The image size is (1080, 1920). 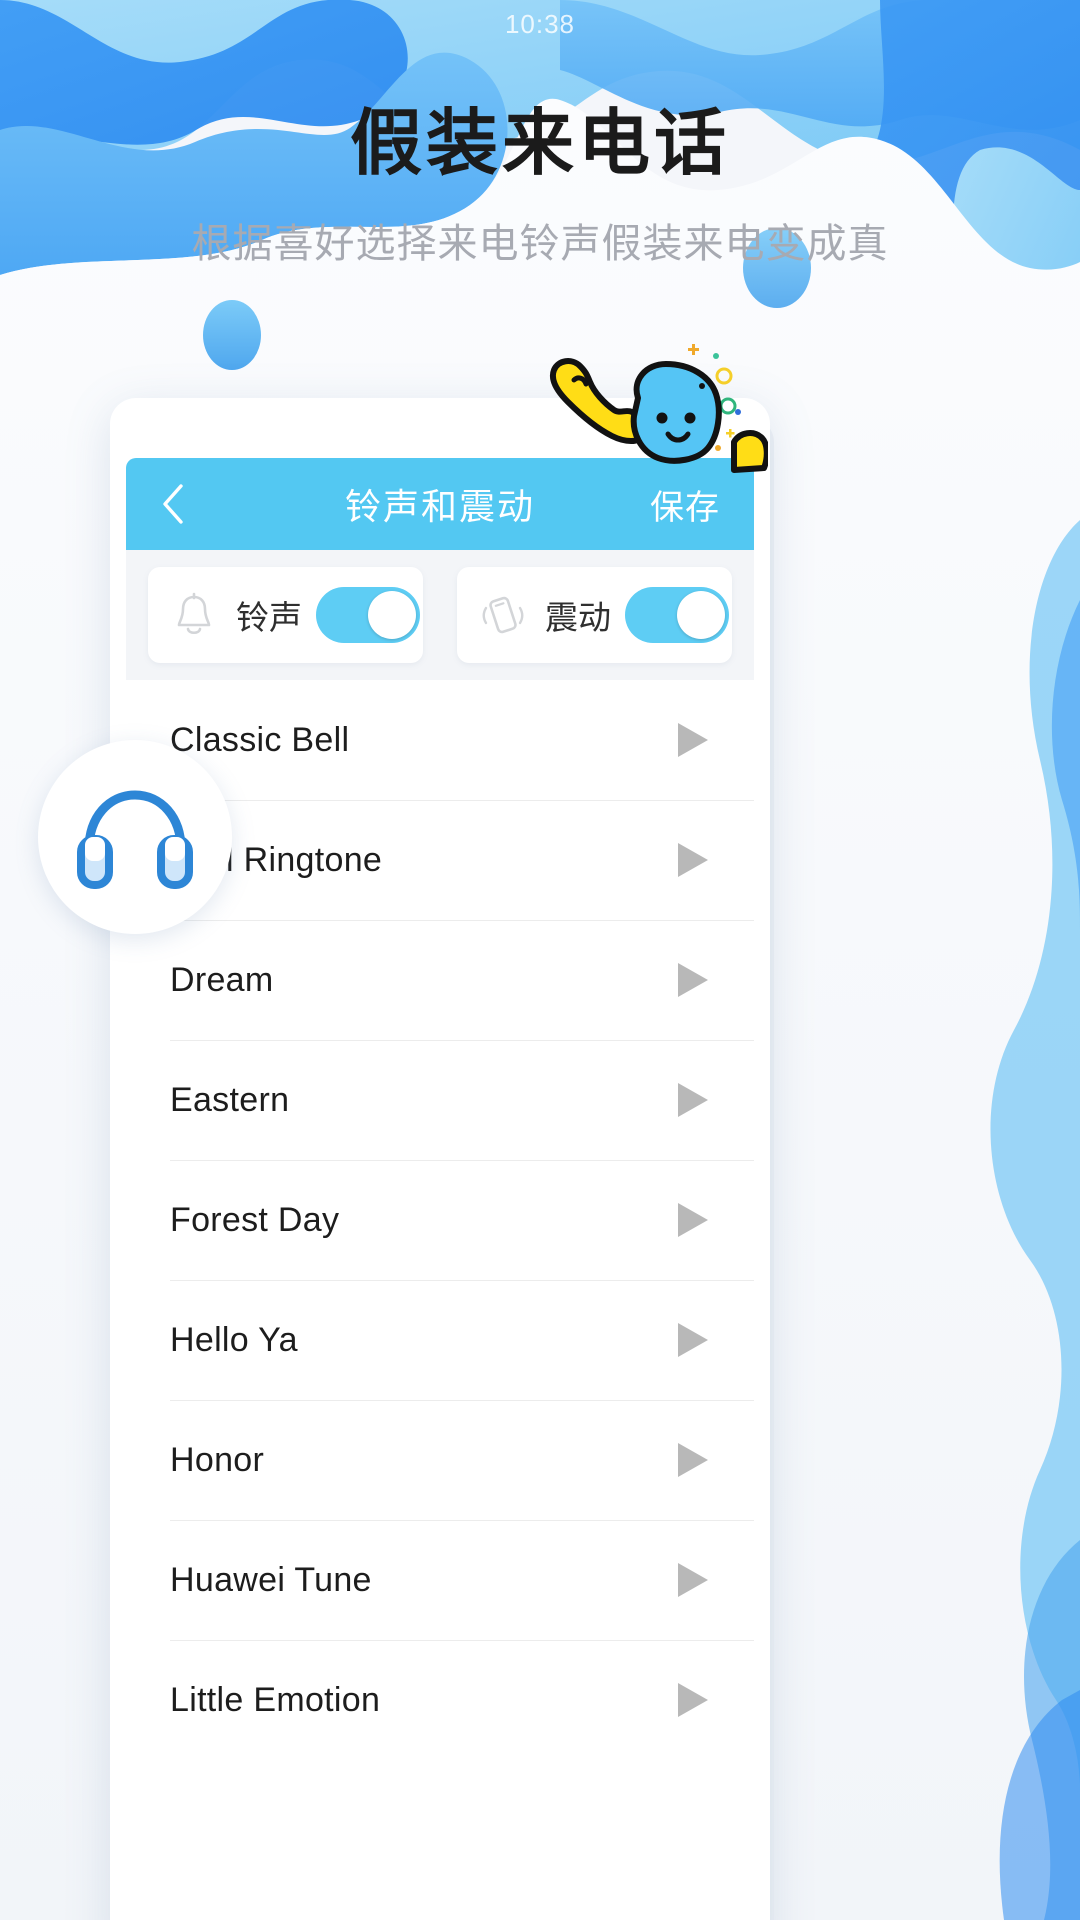 I want to click on save-button: 保存, so click(x=685, y=504).